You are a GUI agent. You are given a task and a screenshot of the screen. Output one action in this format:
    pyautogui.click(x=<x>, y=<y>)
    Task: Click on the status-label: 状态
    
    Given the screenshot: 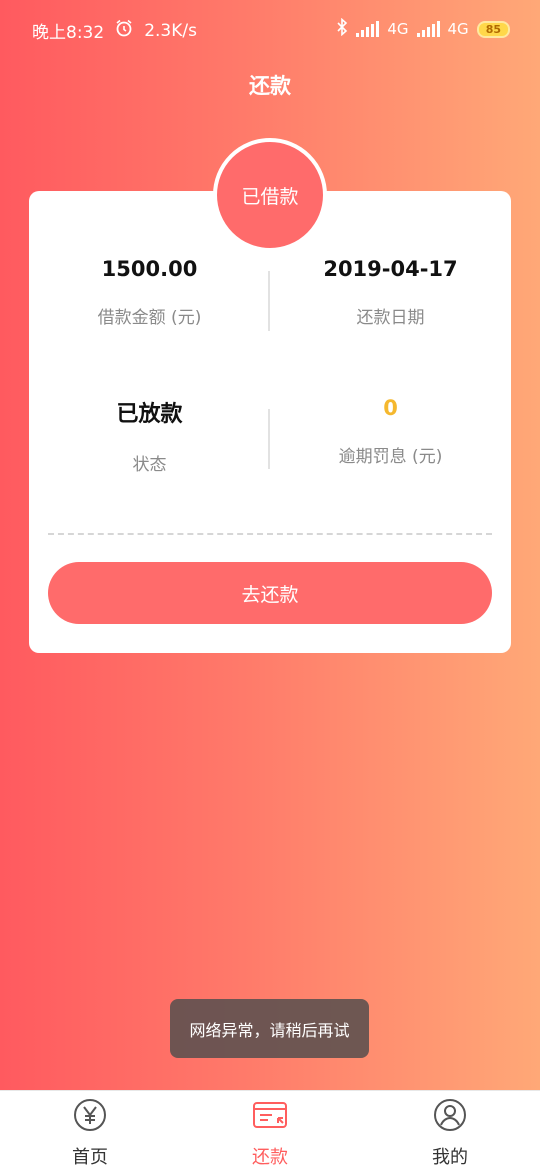 What is the action you would take?
    pyautogui.click(x=149, y=465)
    